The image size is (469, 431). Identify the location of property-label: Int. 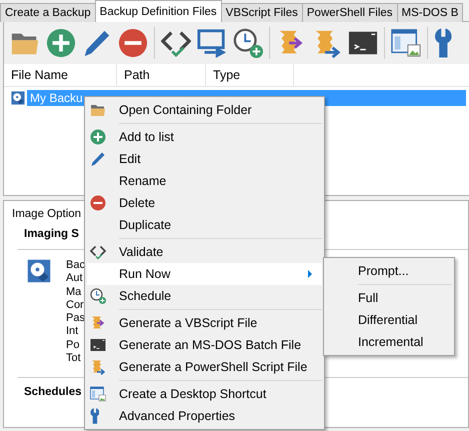
(72, 332).